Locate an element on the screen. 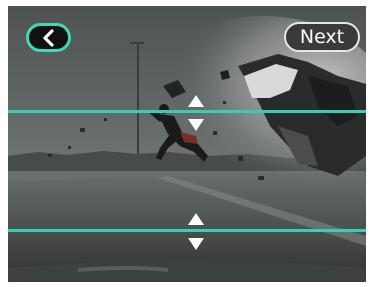 The height and width of the screenshot is (287, 374). chevron-left-icon is located at coordinates (48, 37).